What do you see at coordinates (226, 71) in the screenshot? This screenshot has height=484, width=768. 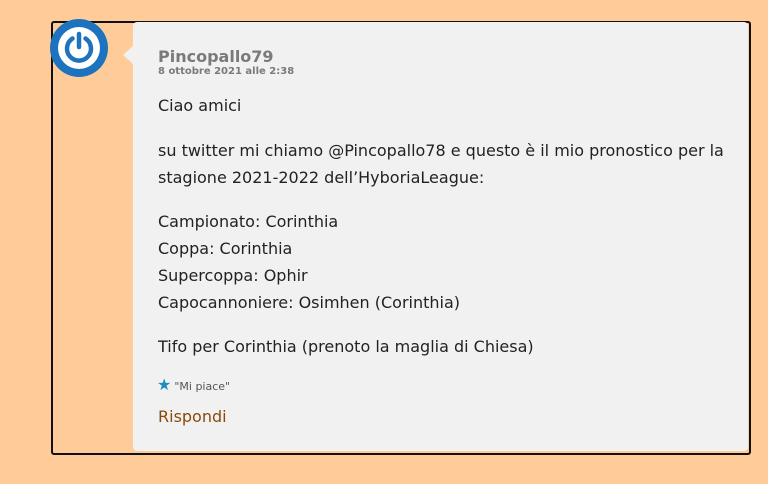 I see `comment-date: 8 ottobre 2021 alle 2:38` at bounding box center [226, 71].